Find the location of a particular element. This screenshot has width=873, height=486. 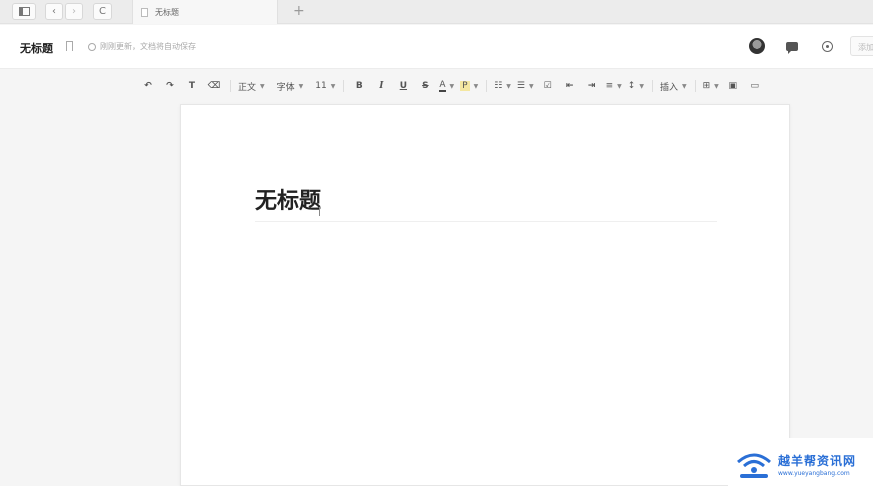

redo-button: ↷ is located at coordinates (170, 86).